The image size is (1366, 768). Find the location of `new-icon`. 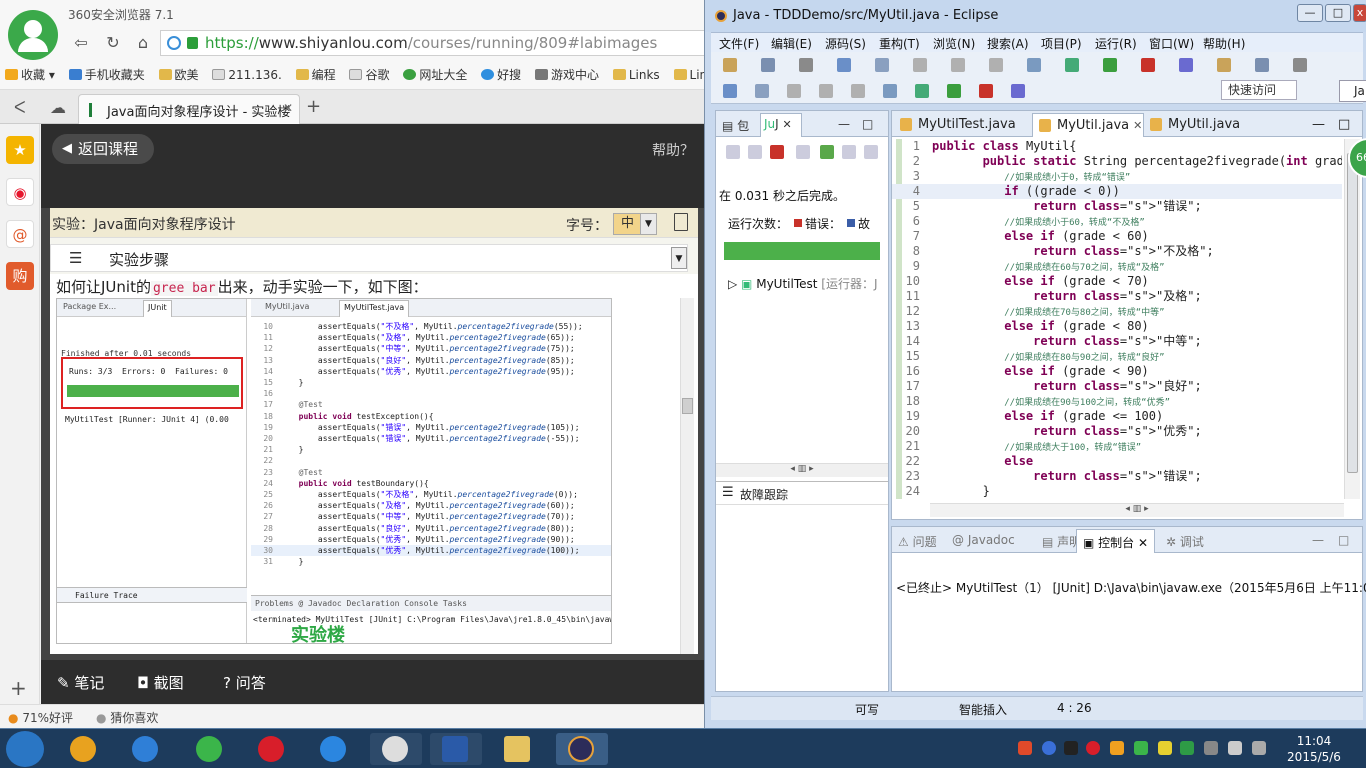

new-icon is located at coordinates (1224, 65).